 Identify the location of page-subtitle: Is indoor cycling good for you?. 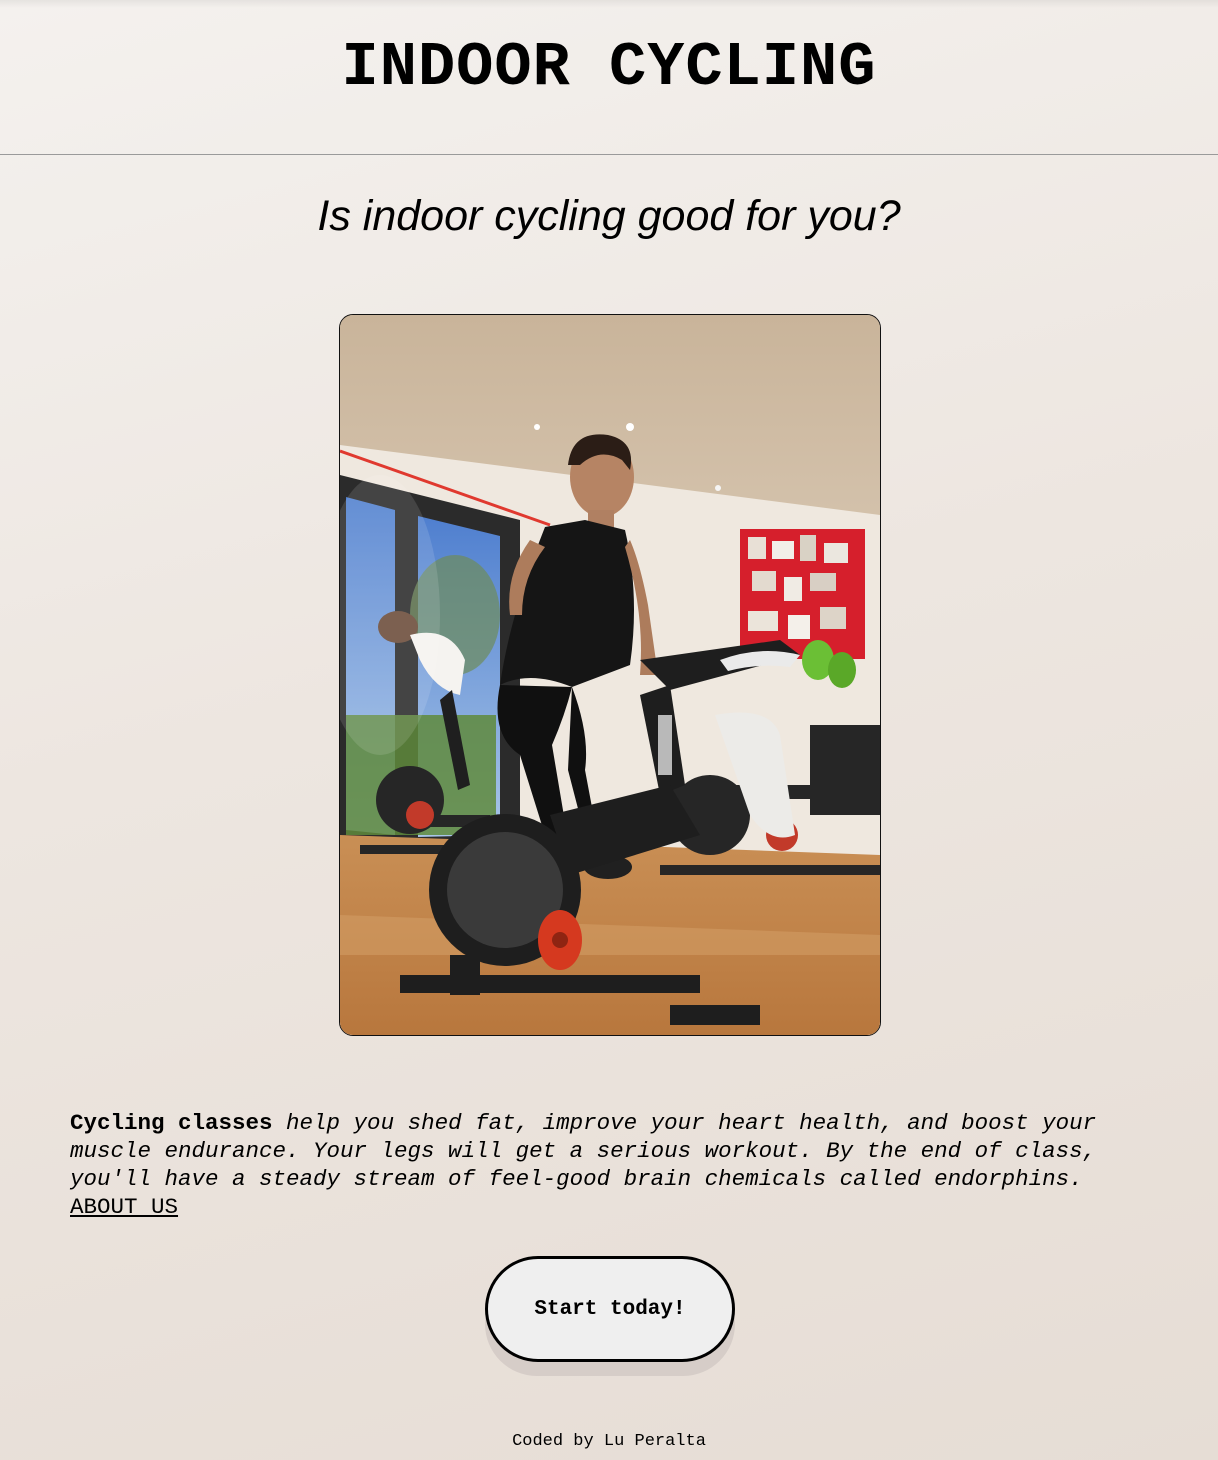
(609, 216).